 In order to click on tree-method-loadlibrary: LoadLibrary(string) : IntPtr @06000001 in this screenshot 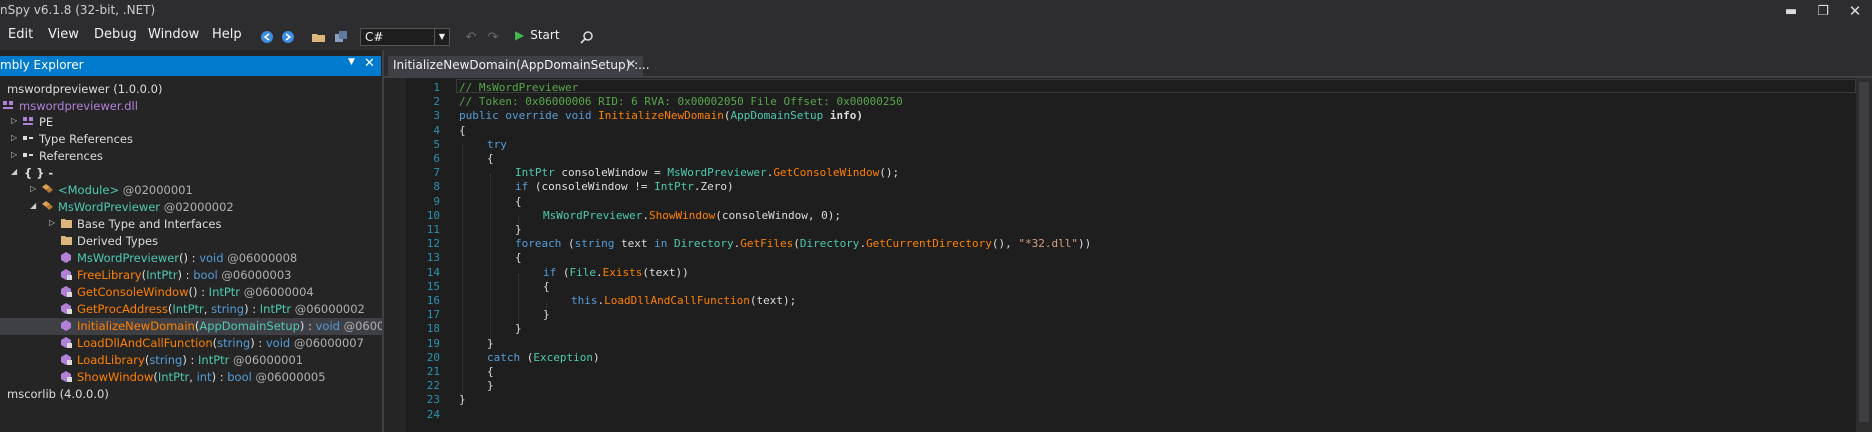, I will do `click(181, 360)`.